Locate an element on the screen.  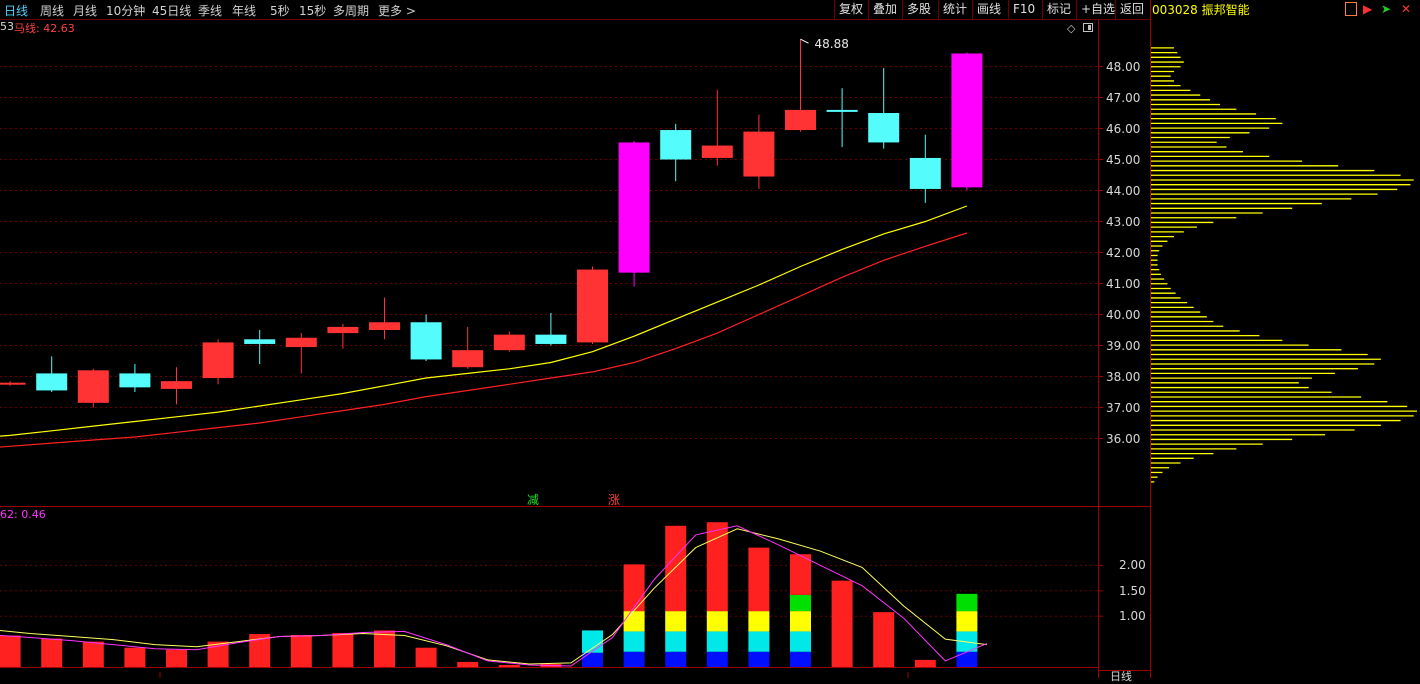
high-marker-label: 48.88 is located at coordinates (832, 44).